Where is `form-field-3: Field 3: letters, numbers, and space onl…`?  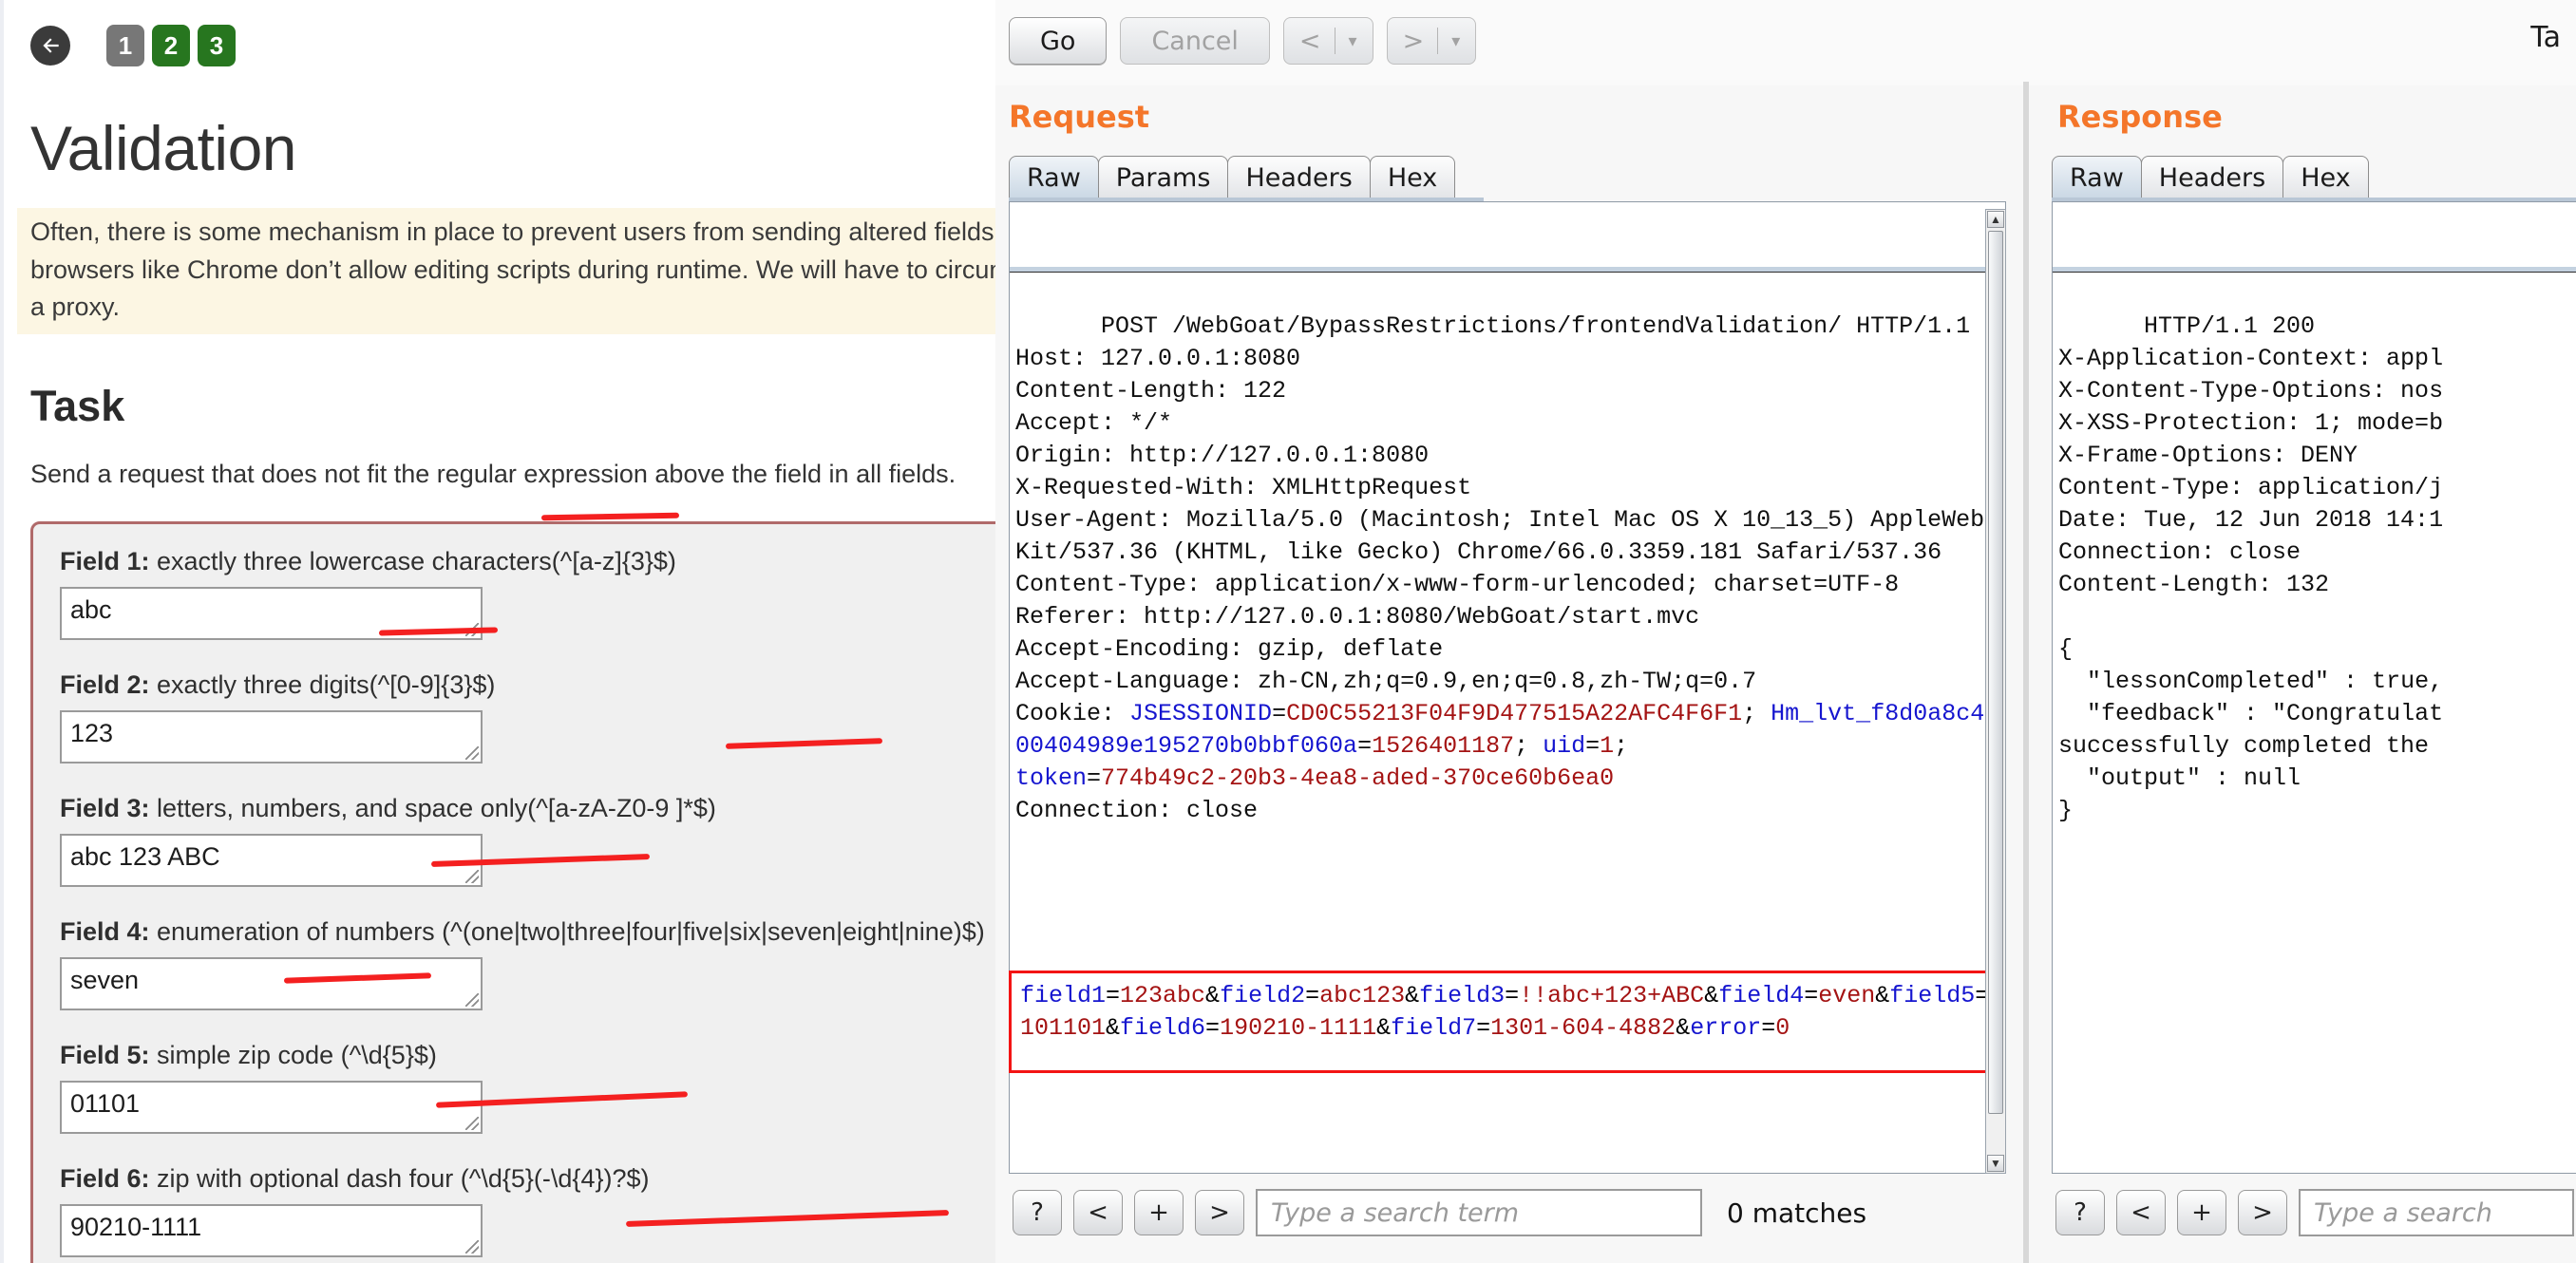
form-field-3: Field 3: letters, numbers, and space onl… is located at coordinates (527, 839).